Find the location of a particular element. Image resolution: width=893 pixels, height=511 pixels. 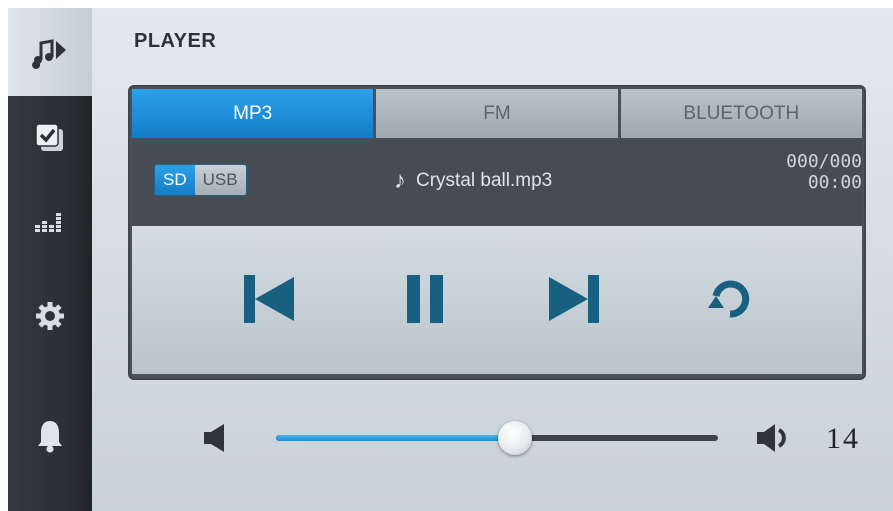

sidebar-item-player is located at coordinates (50, 52).